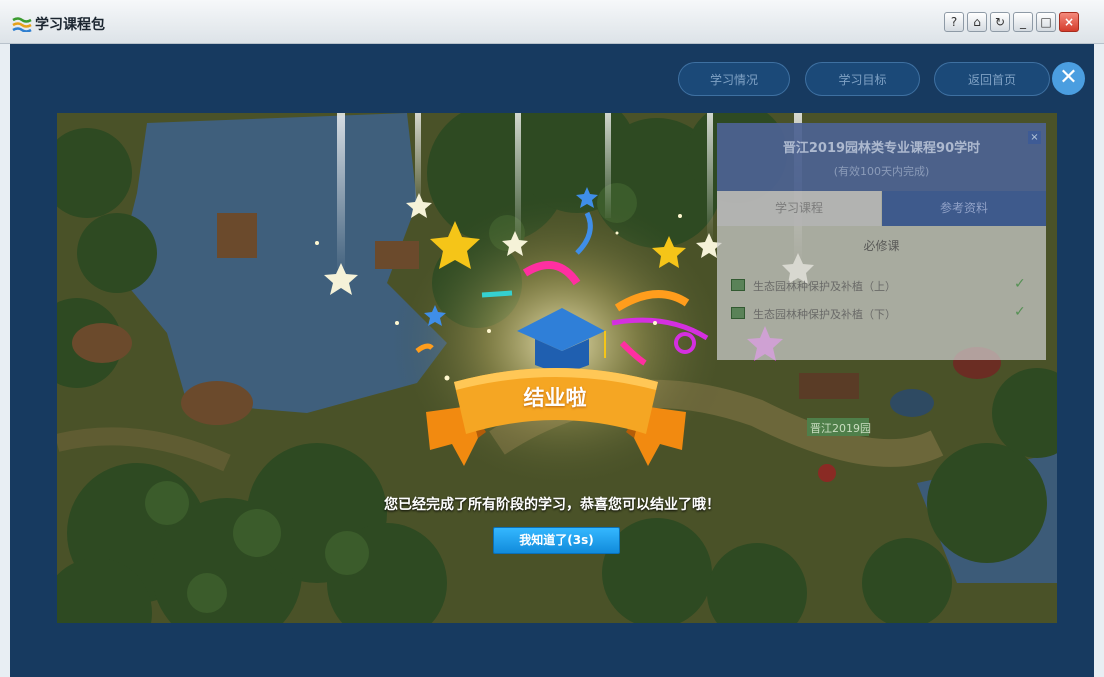 The height and width of the screenshot is (677, 1104). What do you see at coordinates (862, 79) in the screenshot?
I see `nav-study-goal: 学习目标` at bounding box center [862, 79].